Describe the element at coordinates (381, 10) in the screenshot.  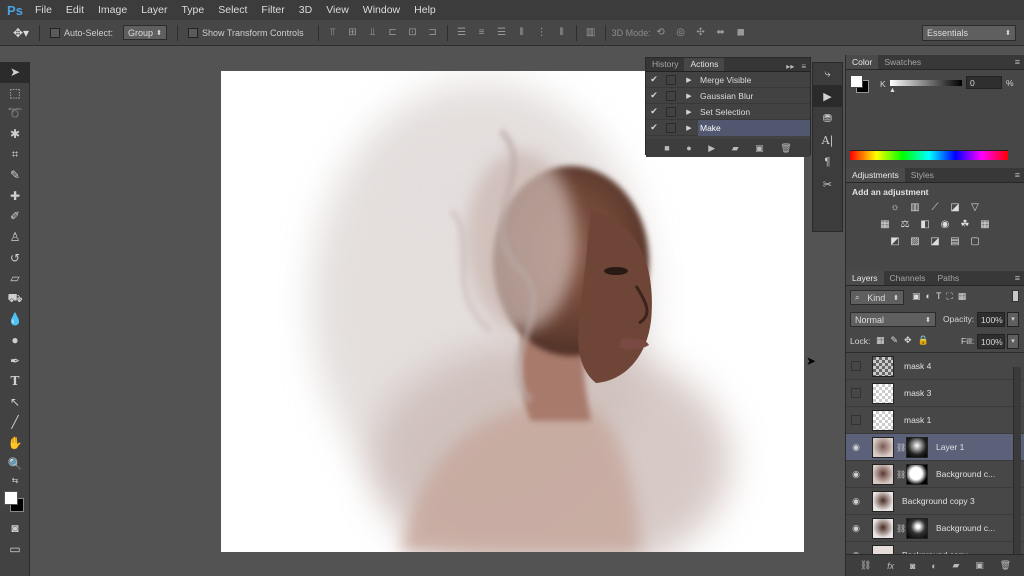
I see `menu-window: Window` at that location.